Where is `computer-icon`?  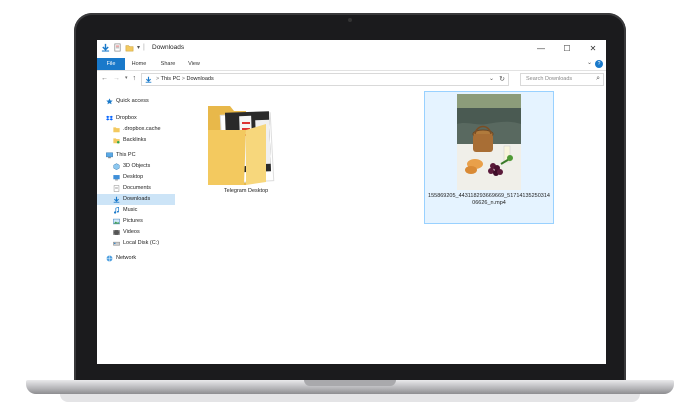 computer-icon is located at coordinates (109, 155).